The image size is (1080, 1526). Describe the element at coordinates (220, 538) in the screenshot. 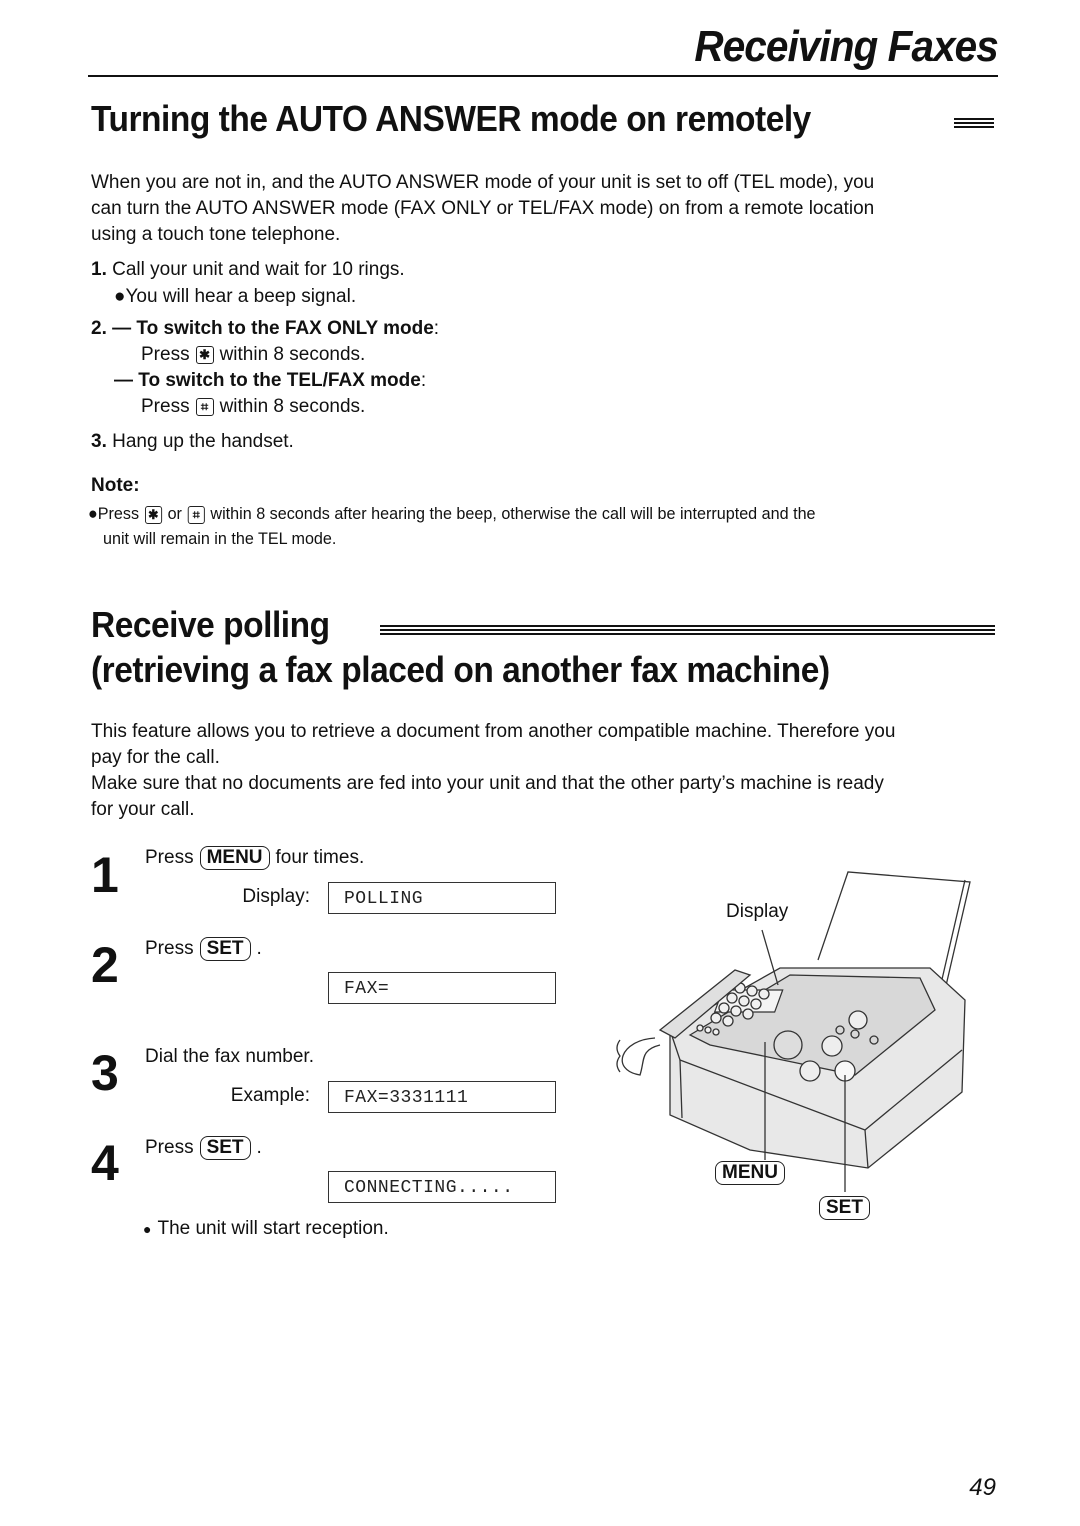

I see `note-line-2: unit will remain in the TEL mode.` at that location.